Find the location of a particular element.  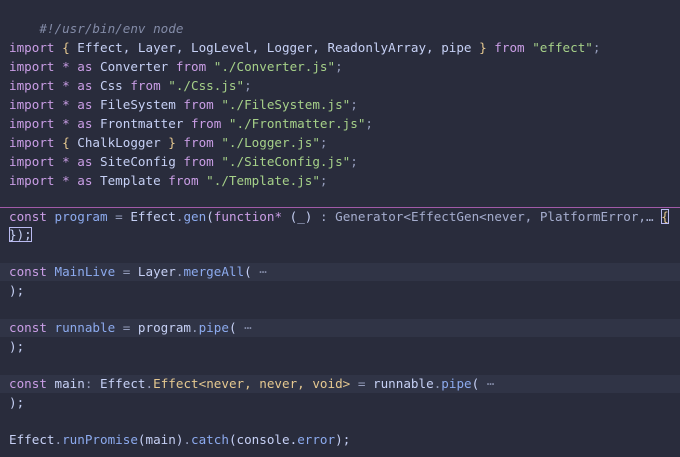

code-line-main-close: ); is located at coordinates (340, 403).